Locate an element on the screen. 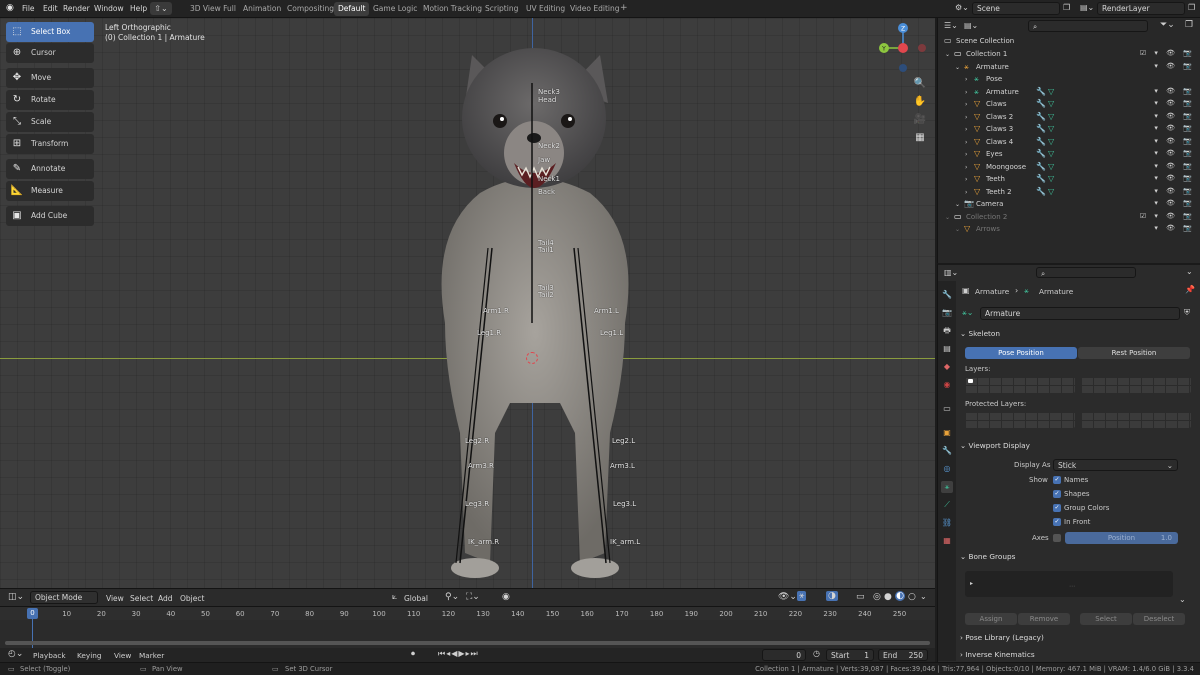 Image resolution: width=1200 pixels, height=675 pixels. outliner-editor-icon: ☰⌄ is located at coordinates (951, 25).